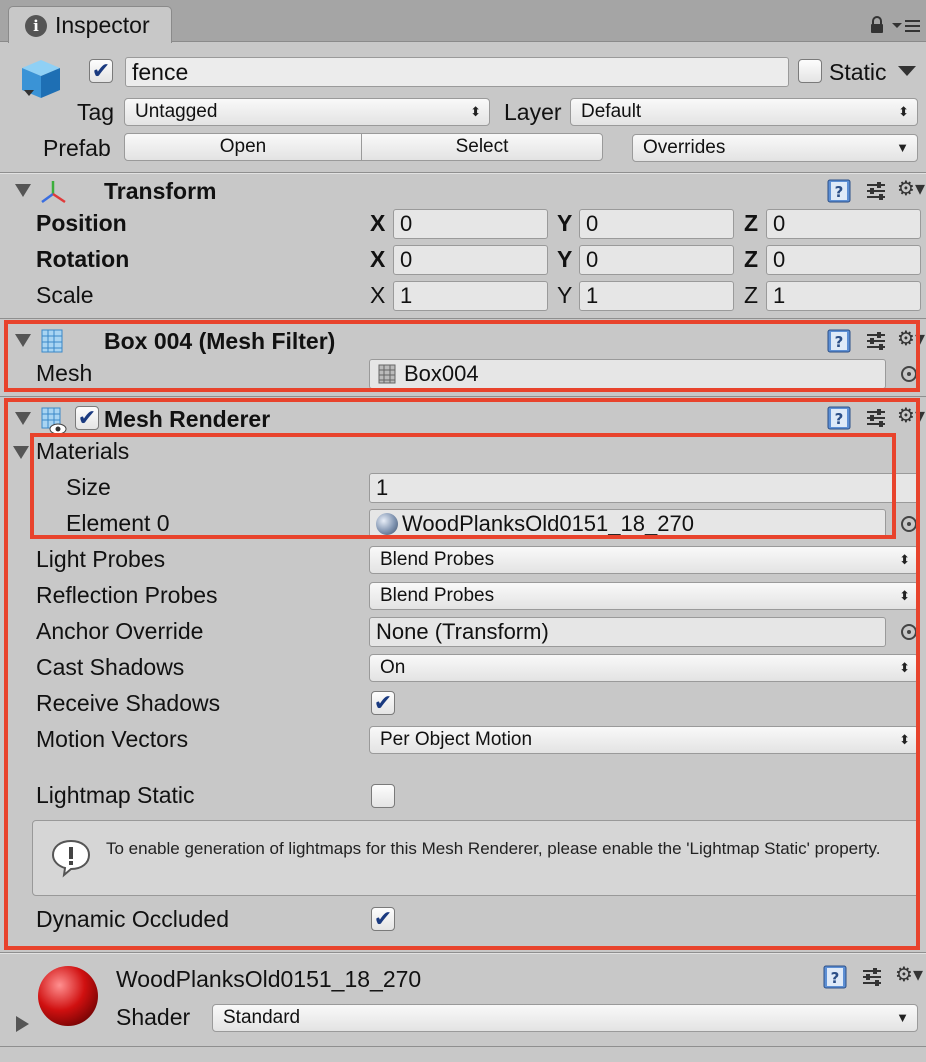 Image resolution: width=926 pixels, height=1062 pixels. Describe the element at coordinates (907, 26) in the screenshot. I see `tab-menu-icon` at that location.